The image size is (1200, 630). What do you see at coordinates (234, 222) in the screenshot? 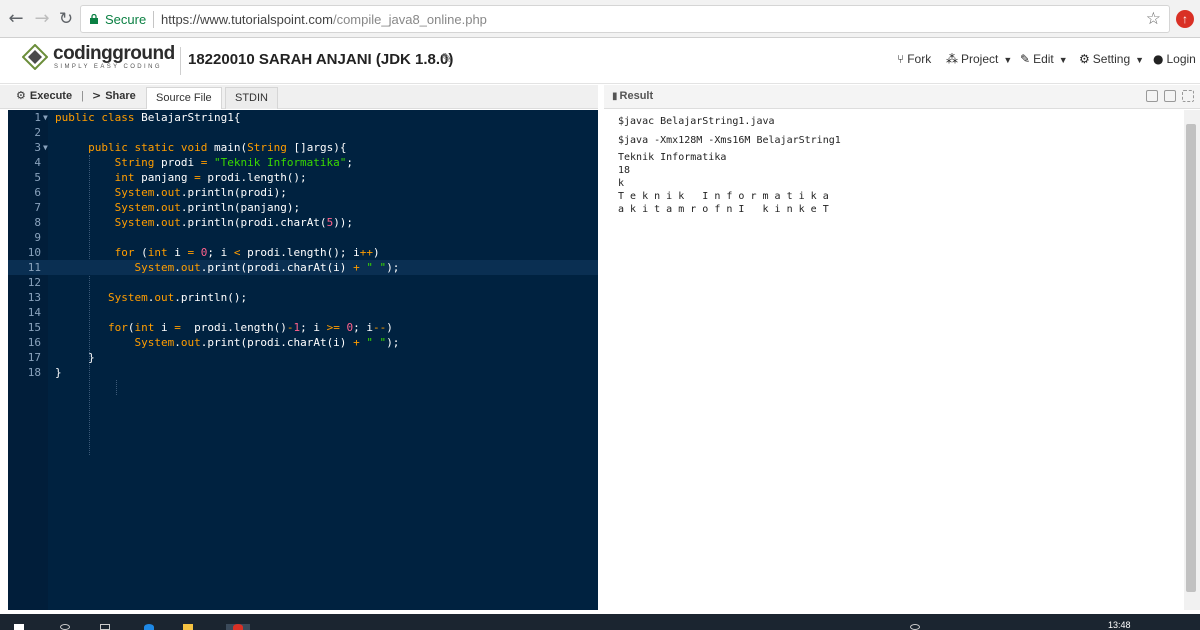
I see `code-text: System.out.println(prodi.charAt(5));` at bounding box center [234, 222].